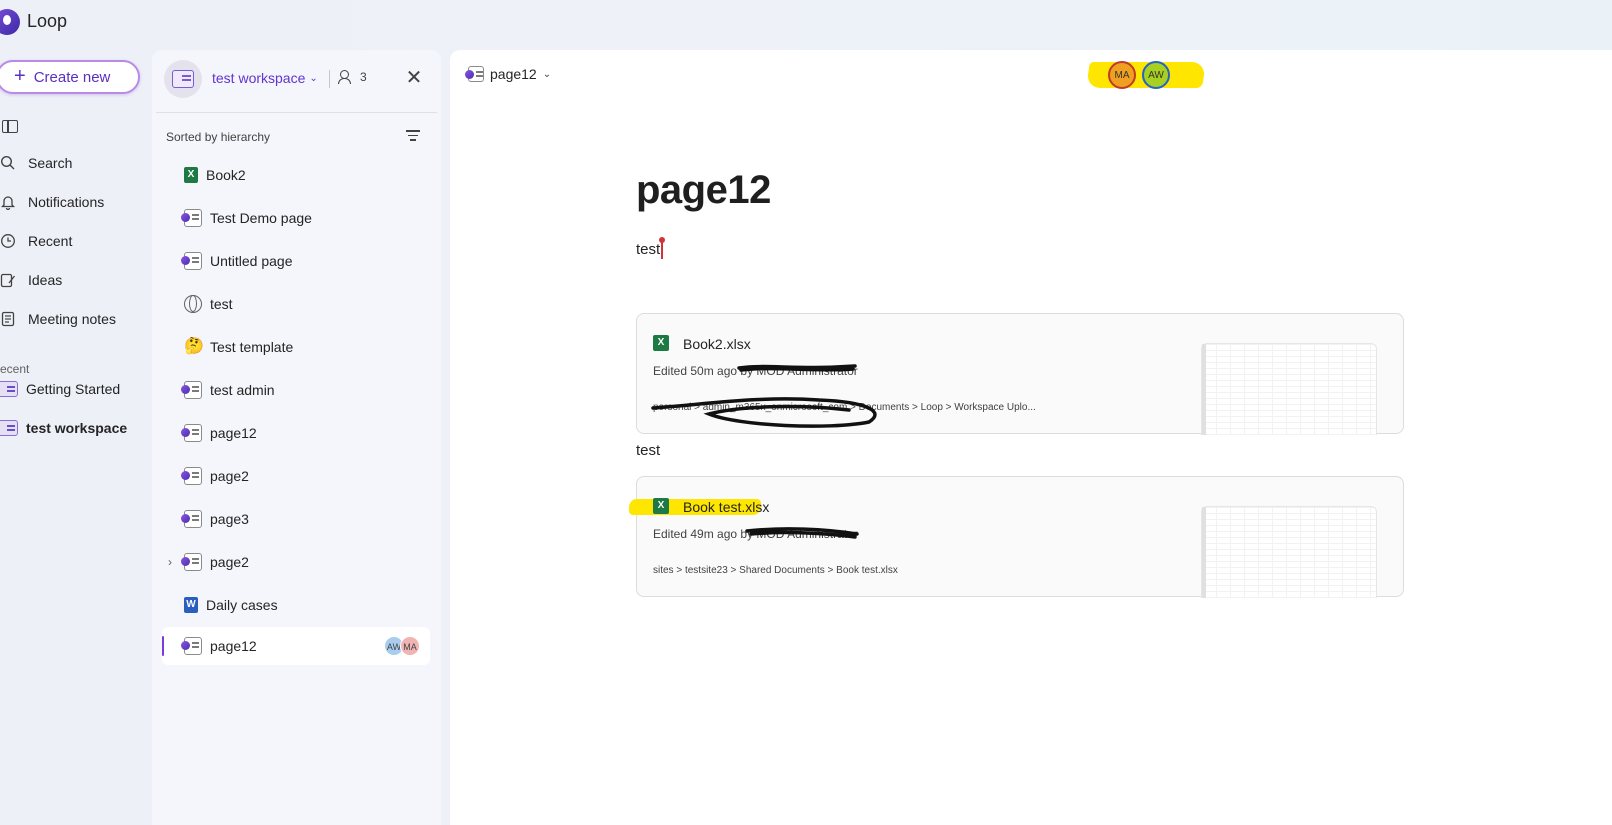 Image resolution: width=1612 pixels, height=825 pixels. What do you see at coordinates (259, 78) in the screenshot?
I see `workspace-name: test workspace` at bounding box center [259, 78].